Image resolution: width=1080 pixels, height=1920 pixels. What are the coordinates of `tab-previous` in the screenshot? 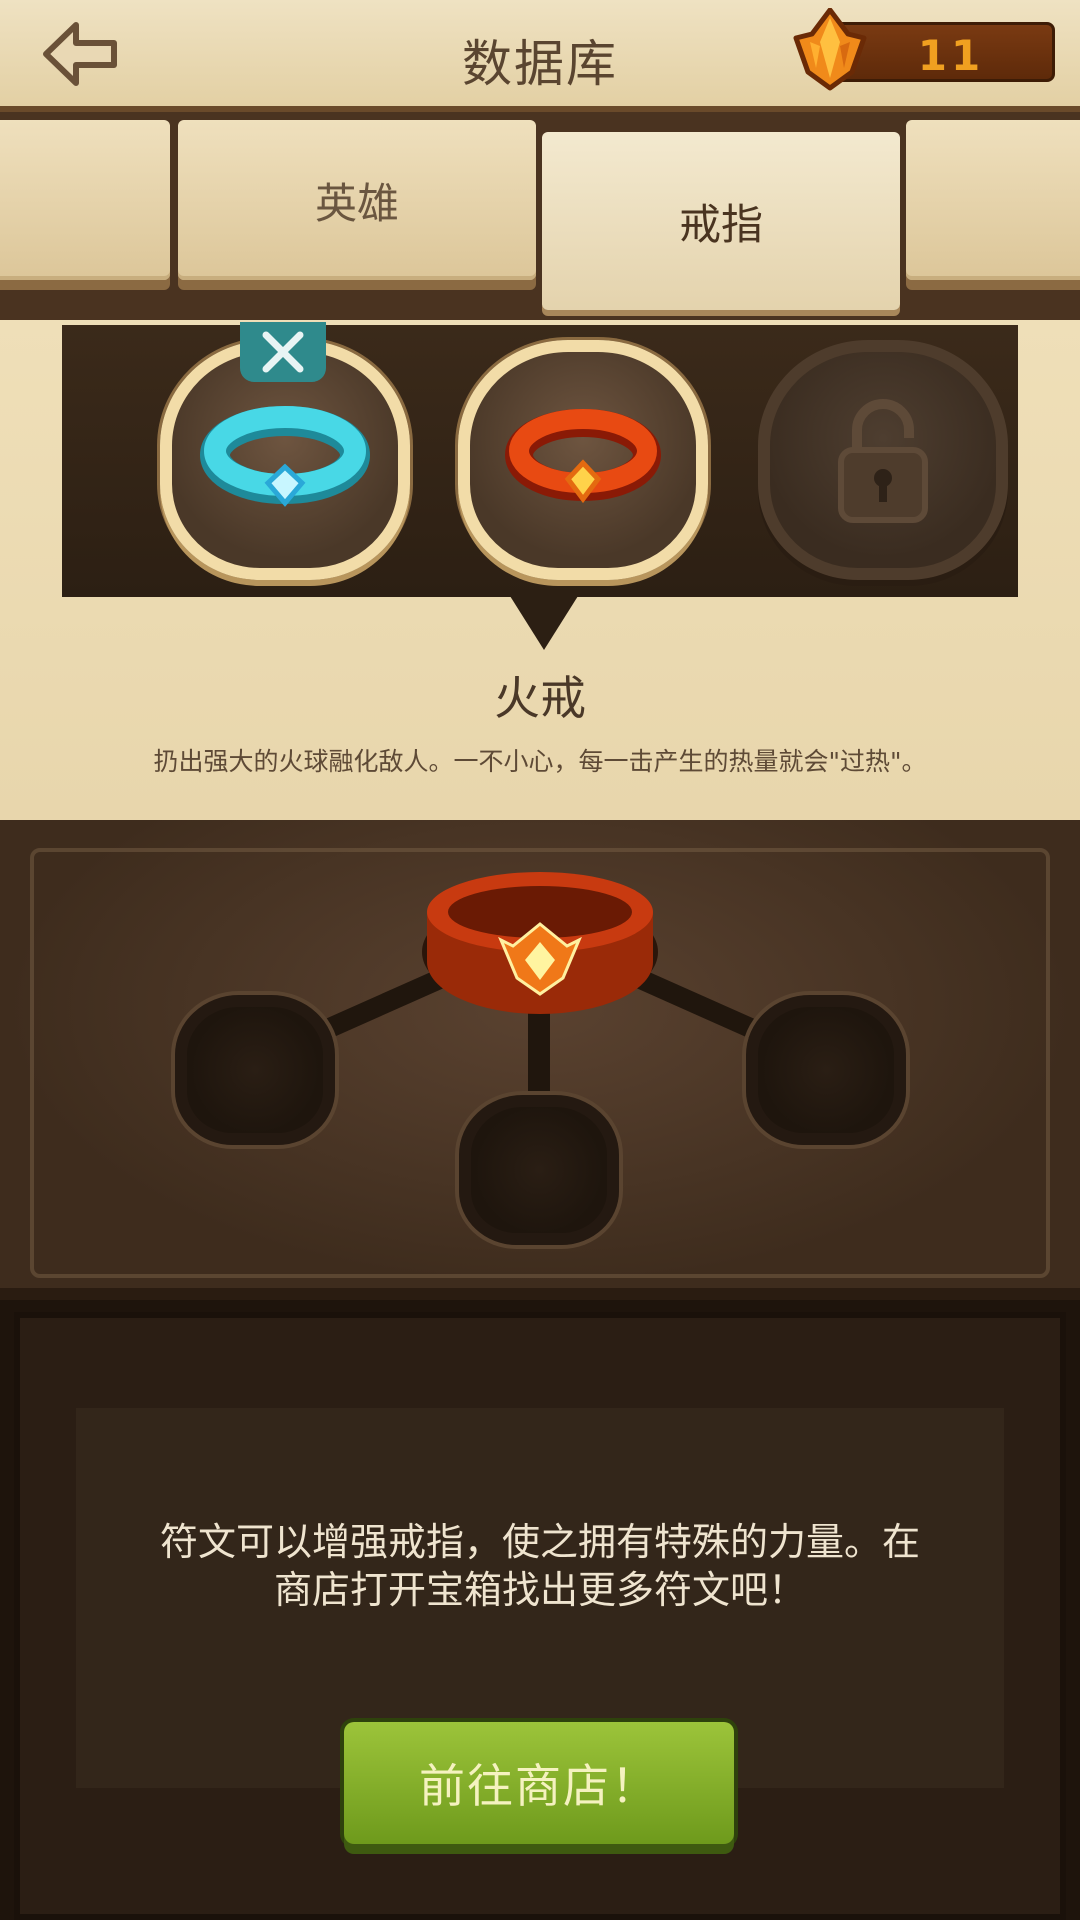 It's located at (85, 200).